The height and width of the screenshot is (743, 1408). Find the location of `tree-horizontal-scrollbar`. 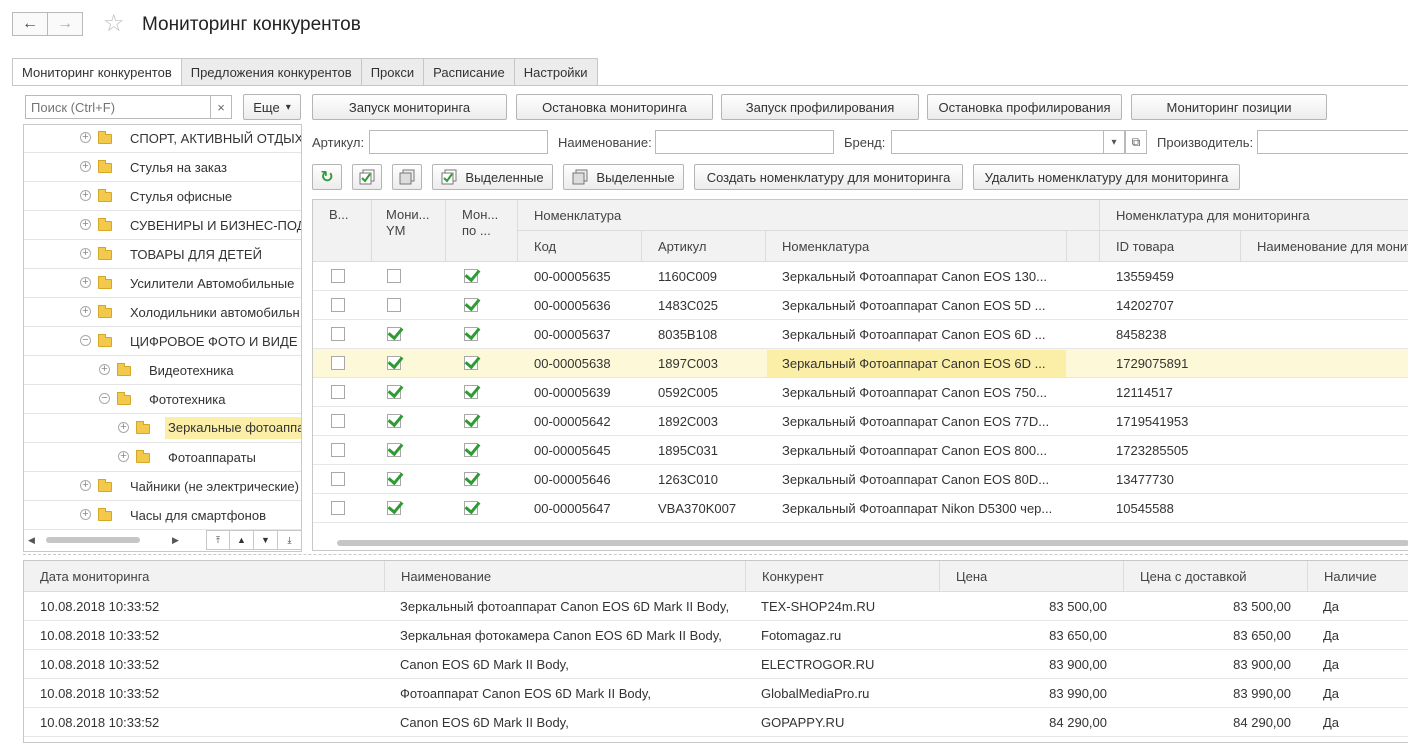

tree-horizontal-scrollbar is located at coordinates (93, 540).